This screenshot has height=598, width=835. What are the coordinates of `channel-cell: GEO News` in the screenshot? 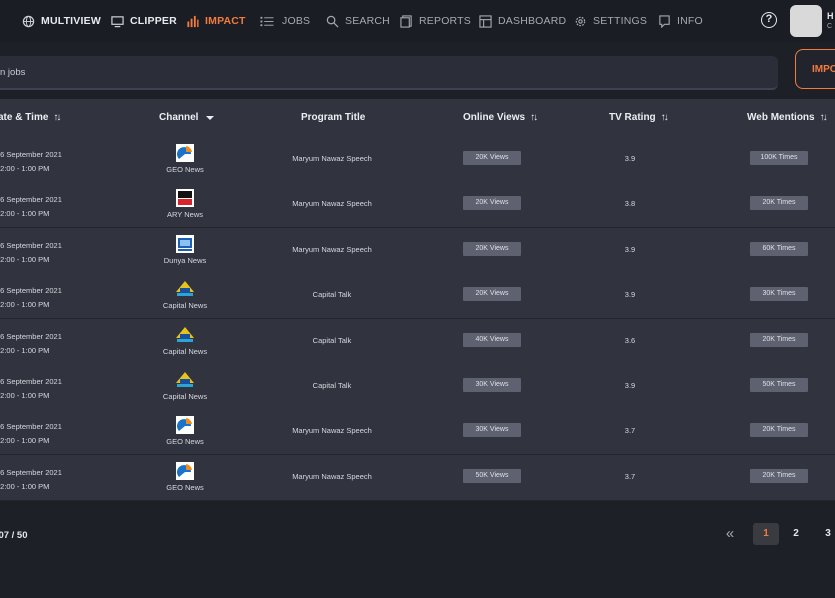 It's located at (185, 159).